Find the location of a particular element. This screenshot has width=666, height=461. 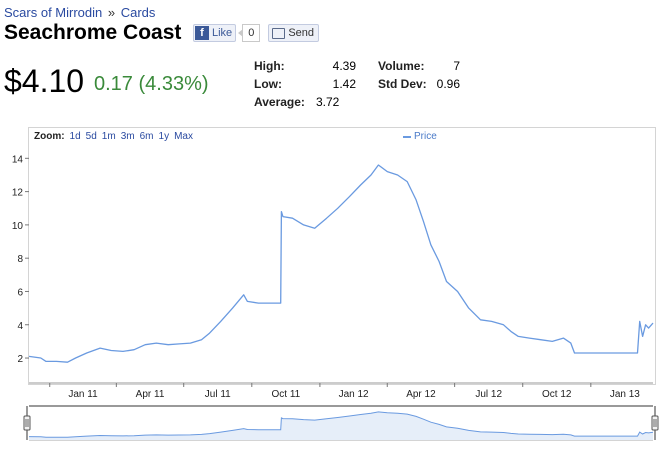

x-tick-label: Apr 11 is located at coordinates (150, 394).